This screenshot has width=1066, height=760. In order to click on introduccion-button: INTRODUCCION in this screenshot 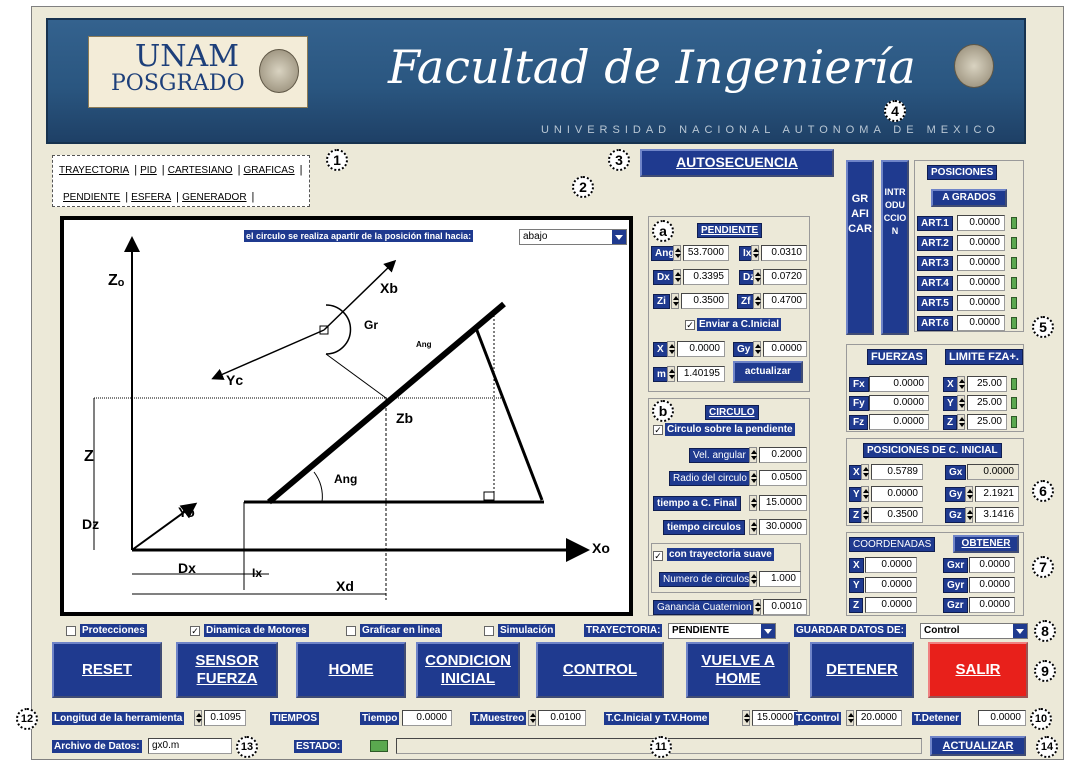, I will do `click(895, 247)`.